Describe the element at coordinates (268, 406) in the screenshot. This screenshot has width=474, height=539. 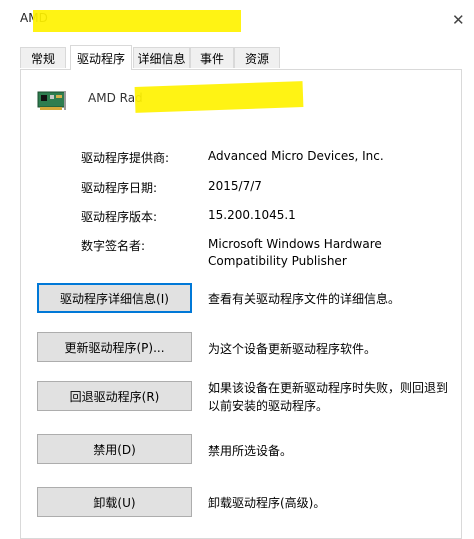
I see `rollback-description-line2: 以前安装的驱动程序。` at that location.